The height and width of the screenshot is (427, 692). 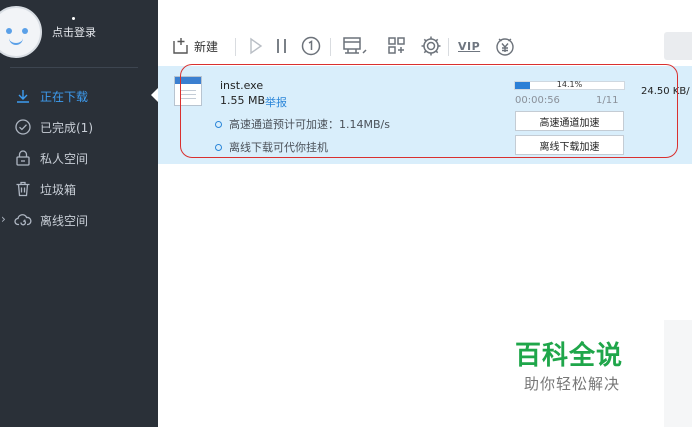 I want to click on new-task-button: 新建, so click(x=195, y=46).